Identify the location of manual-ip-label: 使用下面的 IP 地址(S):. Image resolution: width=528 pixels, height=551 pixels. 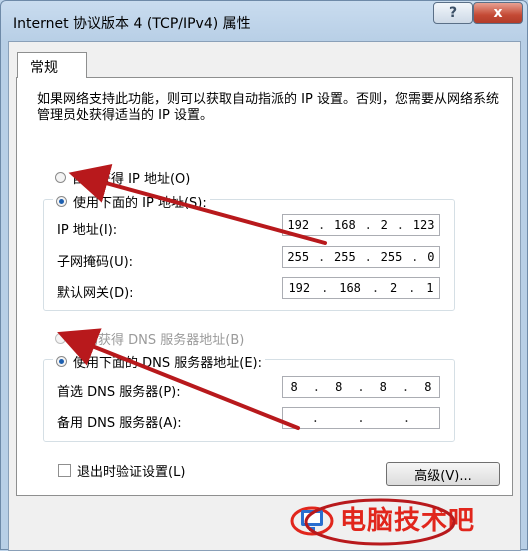
(140, 203).